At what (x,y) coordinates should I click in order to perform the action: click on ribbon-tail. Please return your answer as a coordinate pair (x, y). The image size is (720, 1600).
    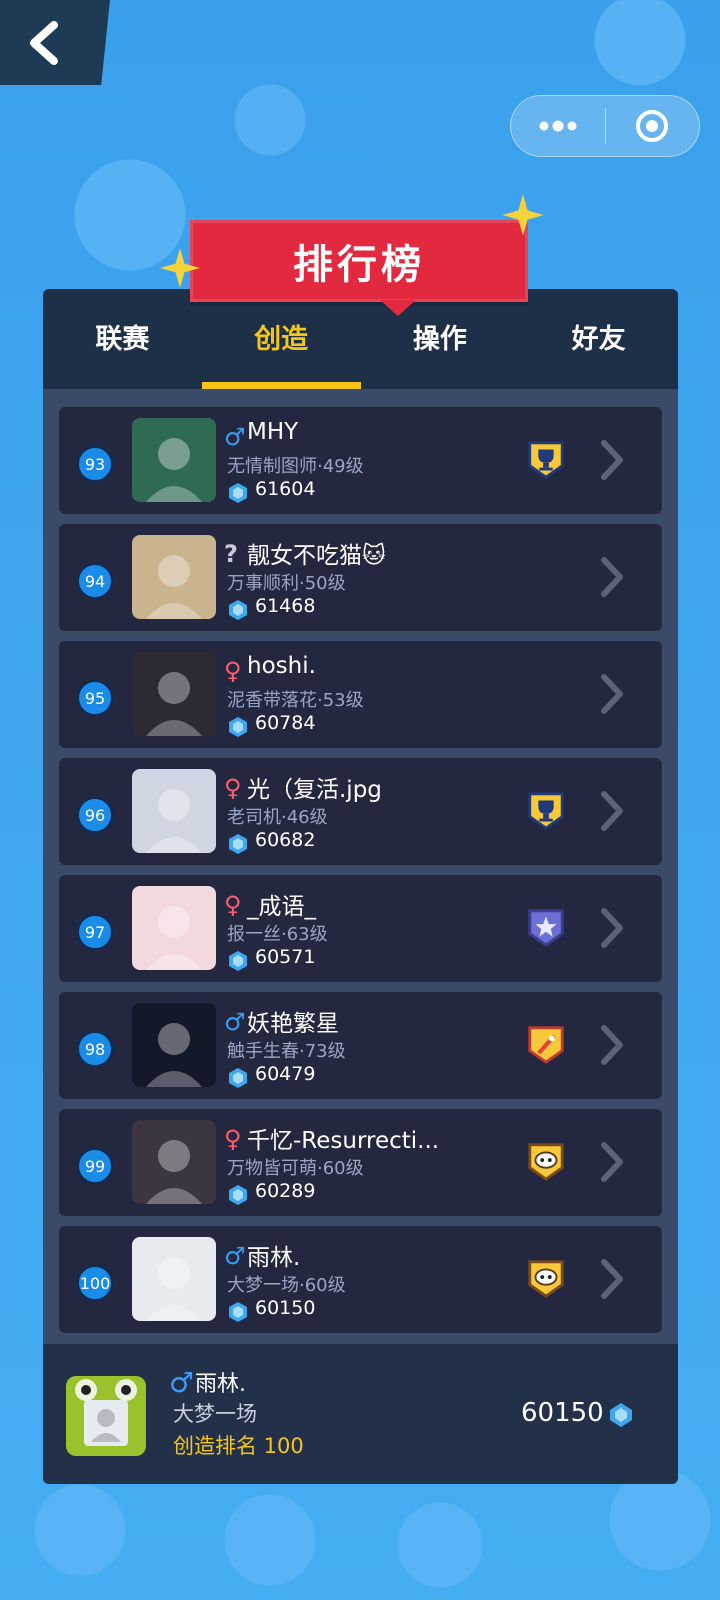
    Looking at the image, I should click on (398, 308).